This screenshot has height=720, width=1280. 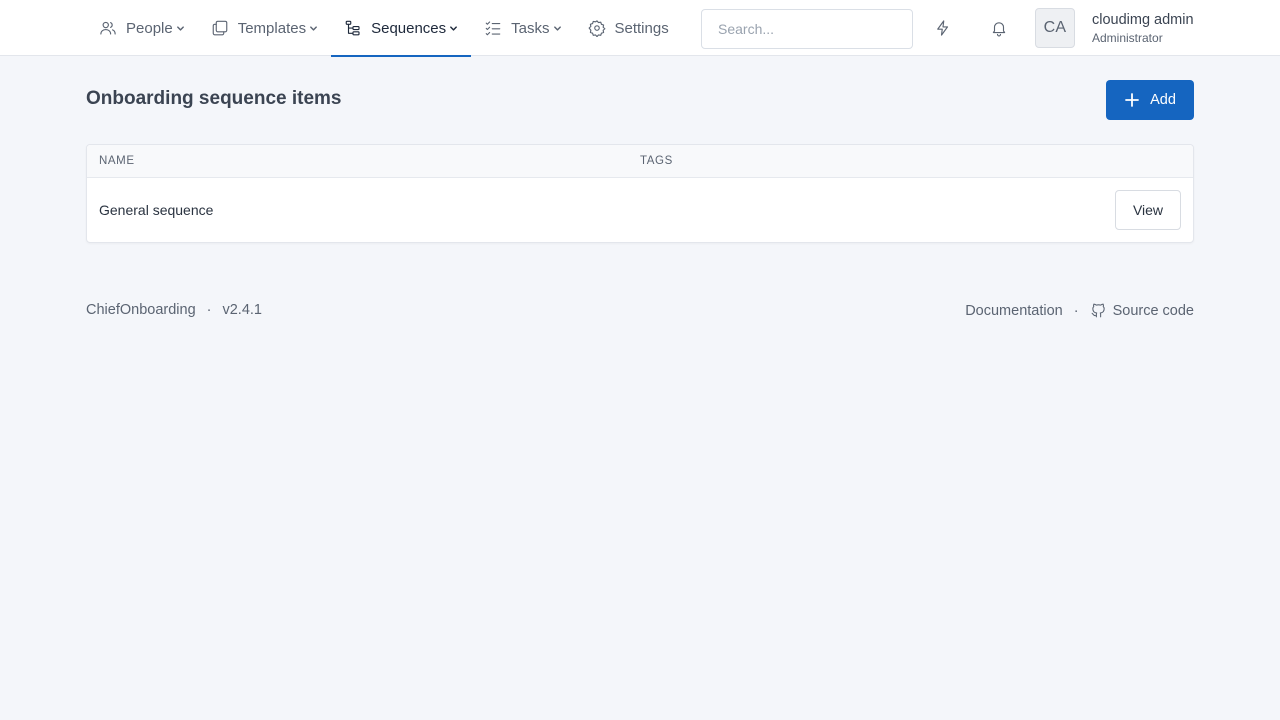 I want to click on user-name: cloudimg admin, so click(x=1143, y=20).